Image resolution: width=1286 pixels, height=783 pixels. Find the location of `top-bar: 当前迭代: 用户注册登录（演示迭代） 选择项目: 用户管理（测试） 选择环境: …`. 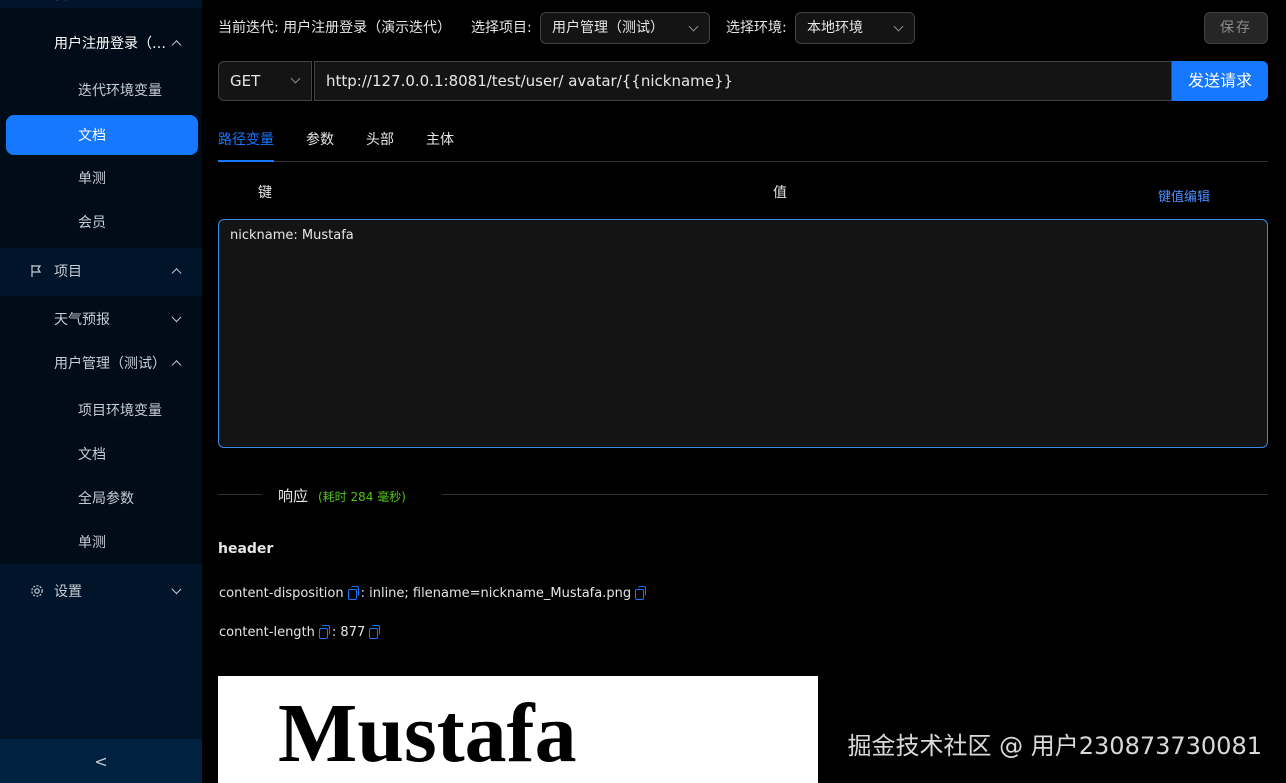

top-bar: 当前迭代: 用户注册登录（演示迭代） 选择项目: 用户管理（测试） 选择环境: … is located at coordinates (743, 28).